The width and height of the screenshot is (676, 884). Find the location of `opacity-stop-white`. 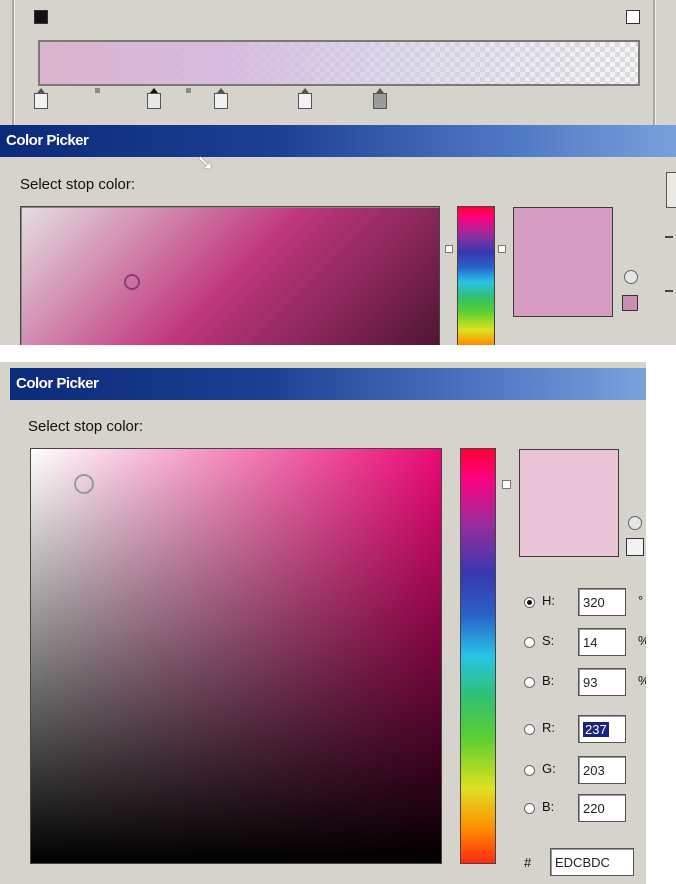

opacity-stop-white is located at coordinates (633, 17).